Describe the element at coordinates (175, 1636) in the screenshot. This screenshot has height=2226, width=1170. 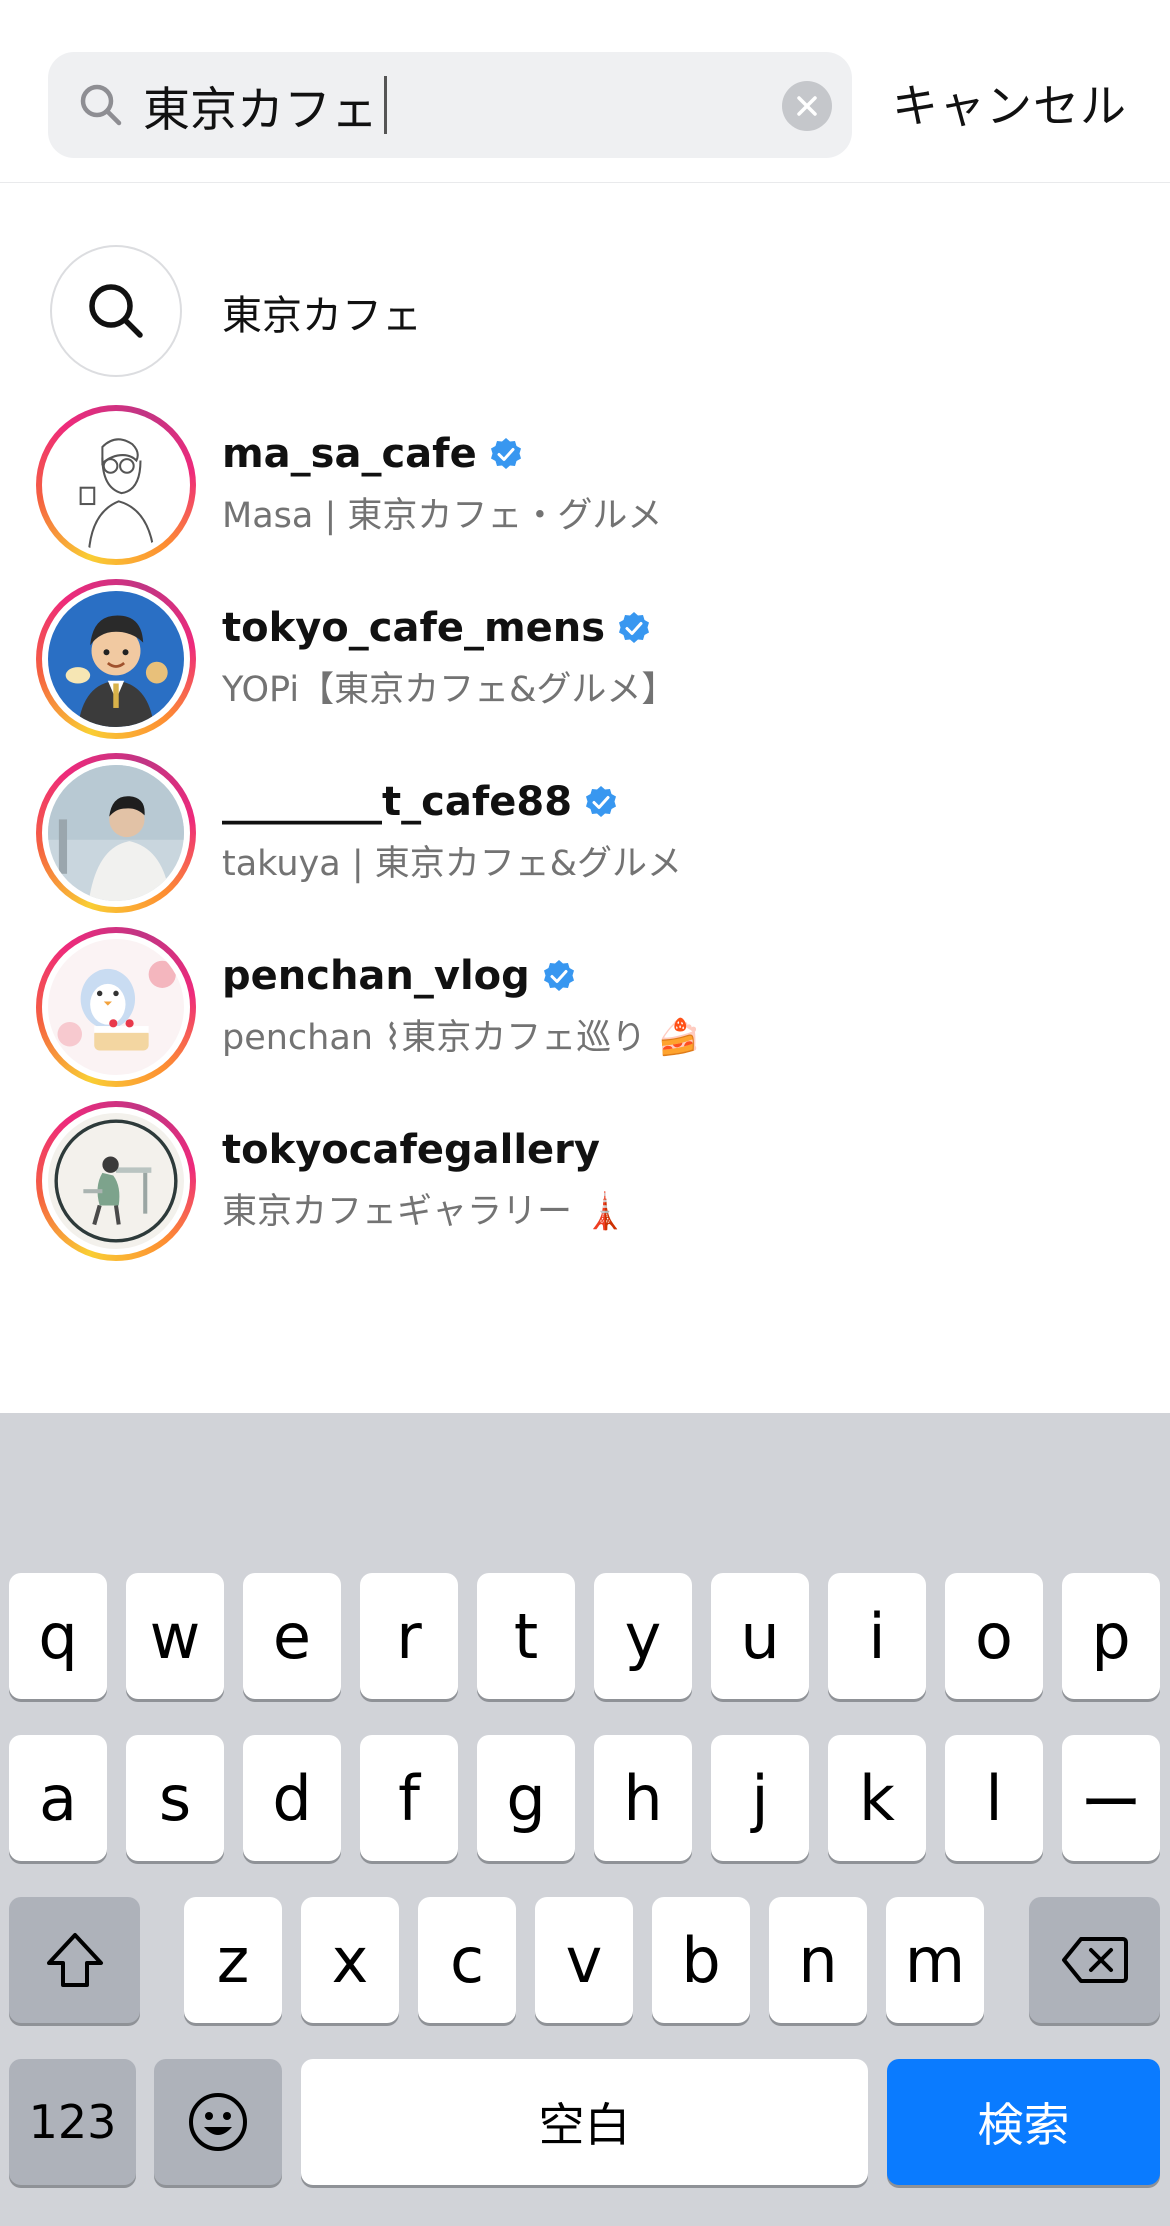
I see `key-w: w` at that location.